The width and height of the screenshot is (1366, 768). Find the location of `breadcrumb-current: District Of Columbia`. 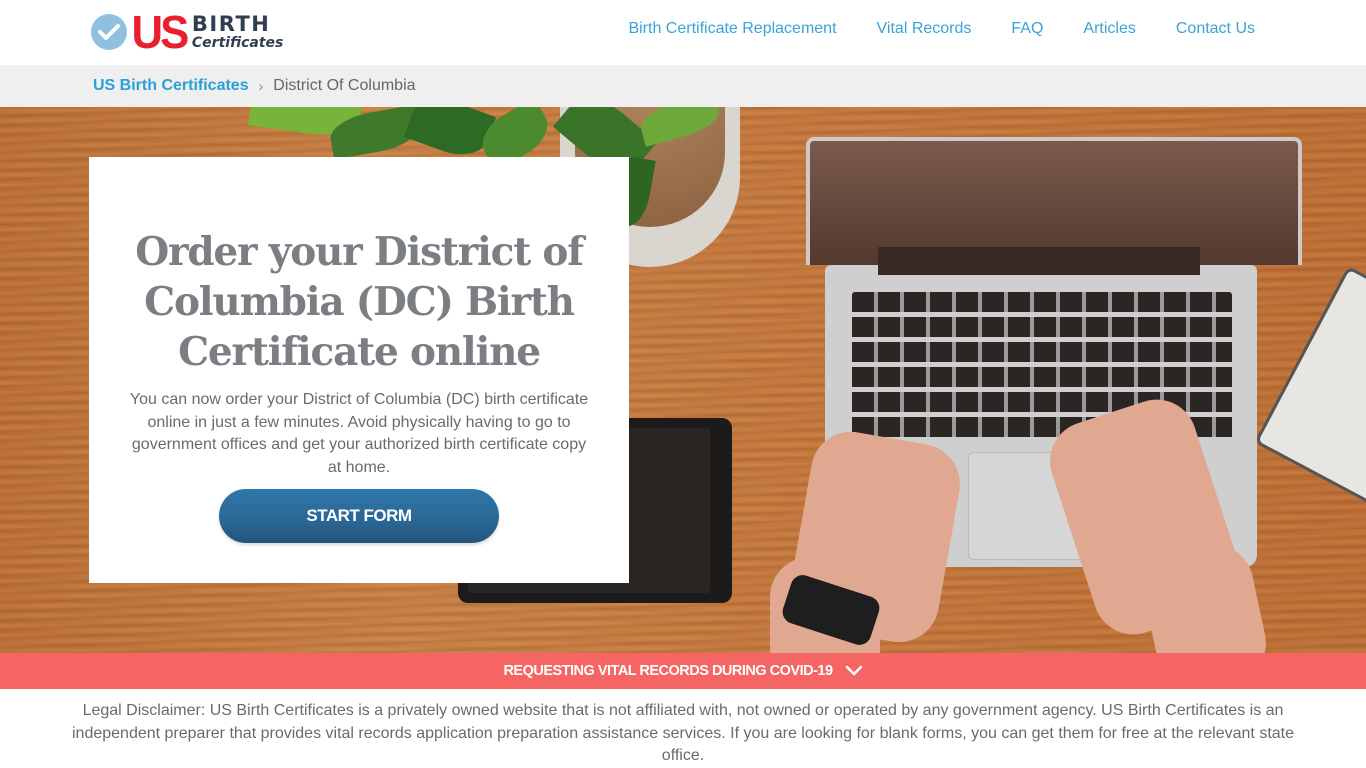

breadcrumb-current: District Of Columbia is located at coordinates (344, 85).